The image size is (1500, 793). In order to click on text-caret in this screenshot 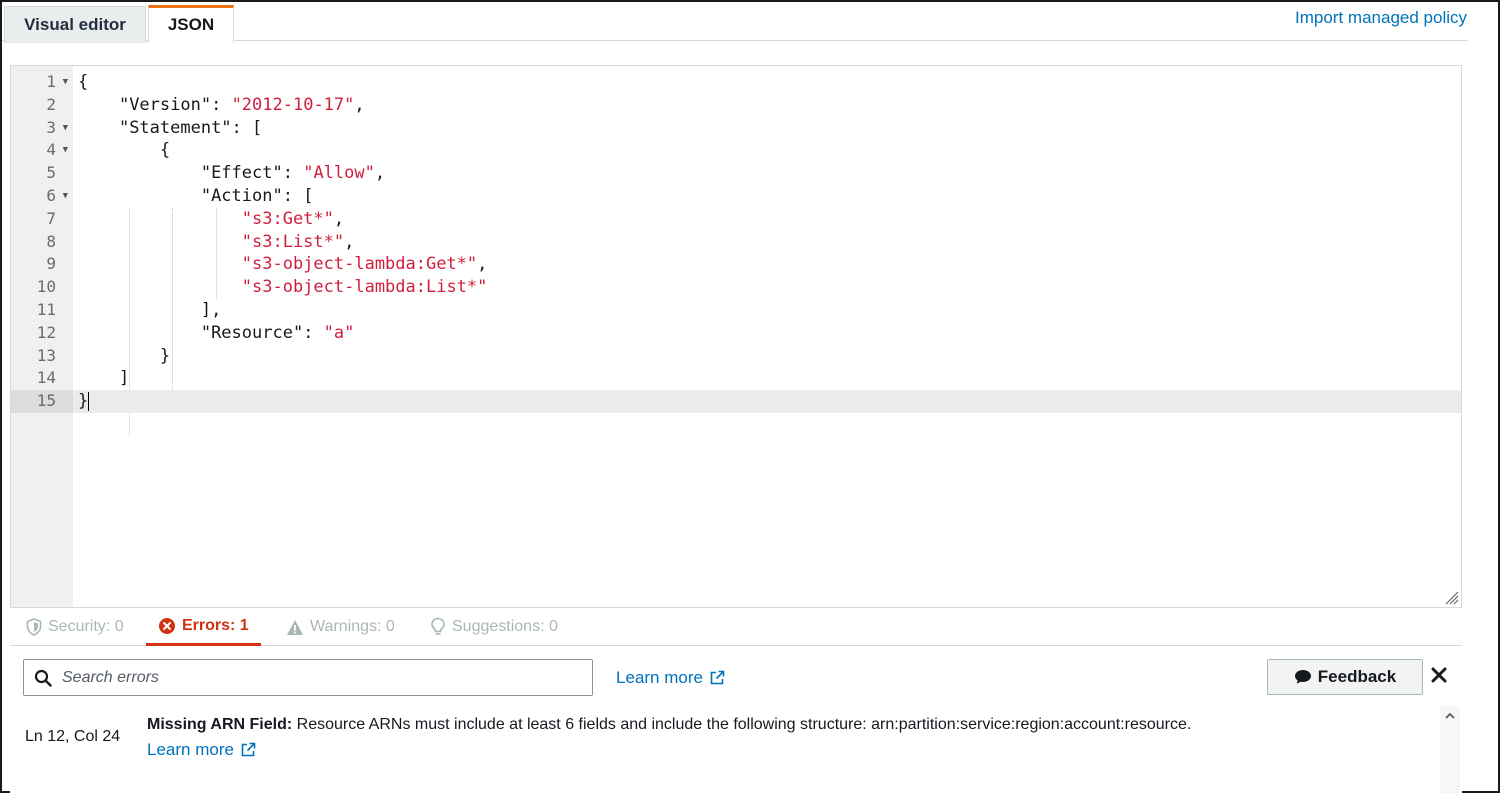, I will do `click(88, 402)`.